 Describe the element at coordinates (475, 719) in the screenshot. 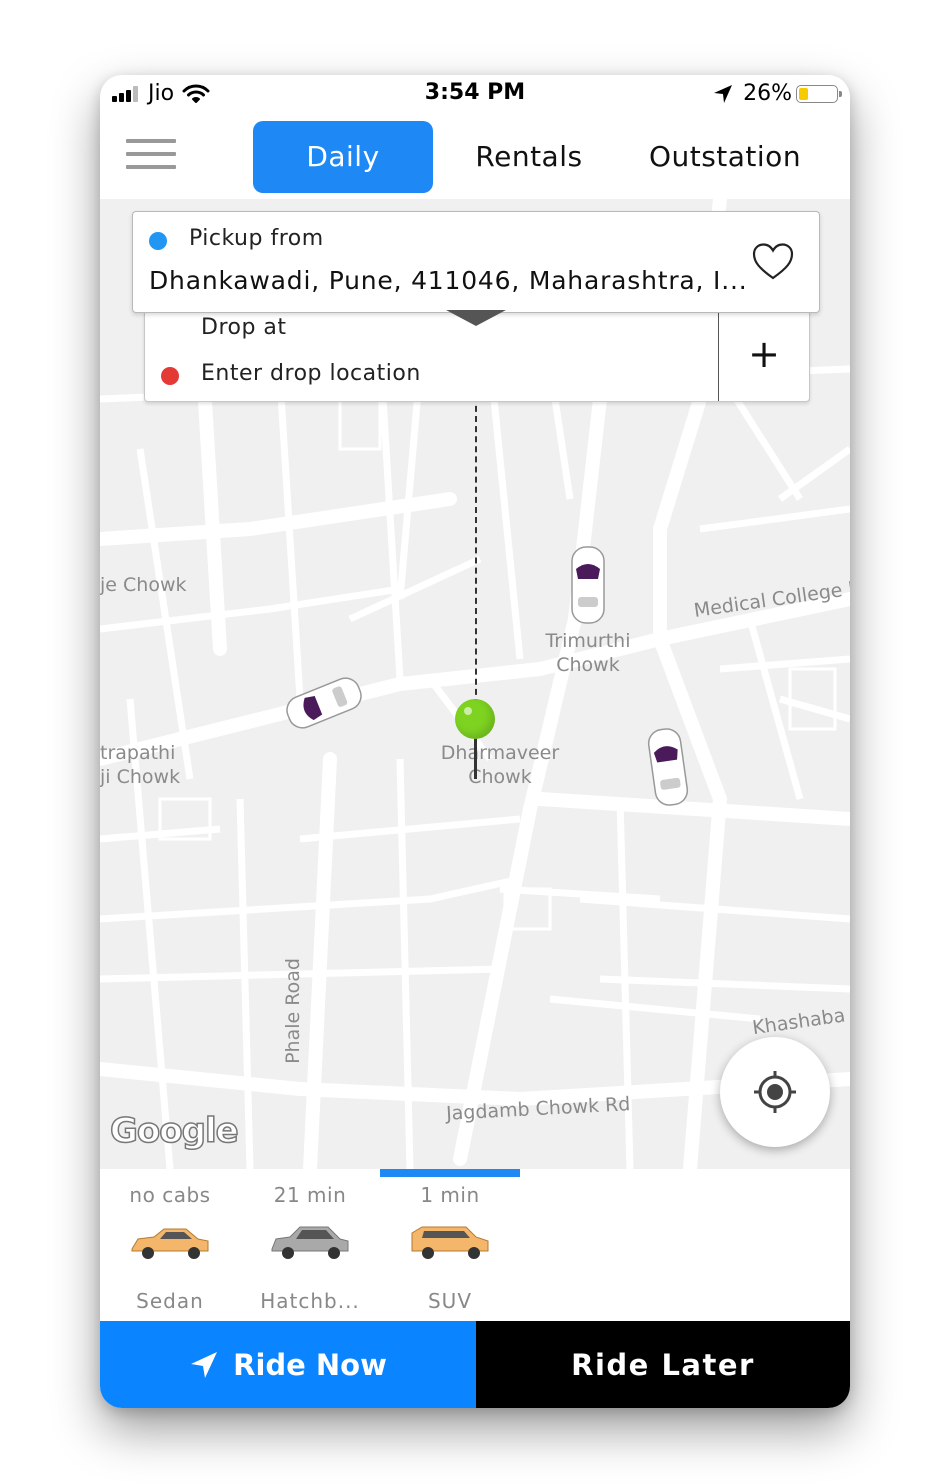

I see `pickup-pin-icon` at that location.